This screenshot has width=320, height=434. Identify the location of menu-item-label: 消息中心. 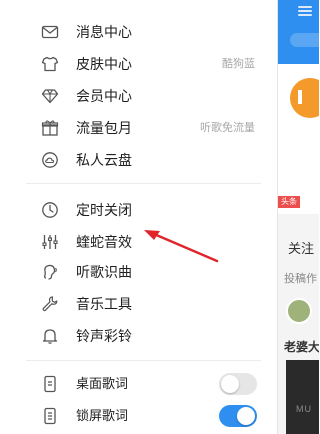
(104, 32).